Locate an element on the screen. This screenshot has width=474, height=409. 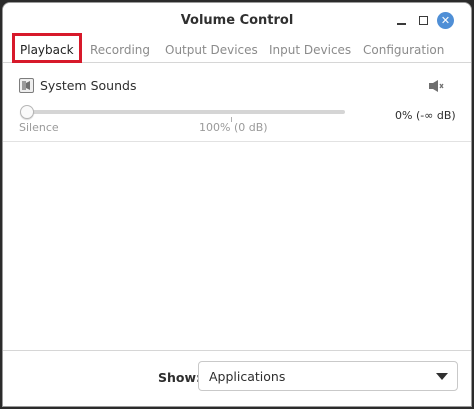
stream-name: System Sounds is located at coordinates (88, 85).